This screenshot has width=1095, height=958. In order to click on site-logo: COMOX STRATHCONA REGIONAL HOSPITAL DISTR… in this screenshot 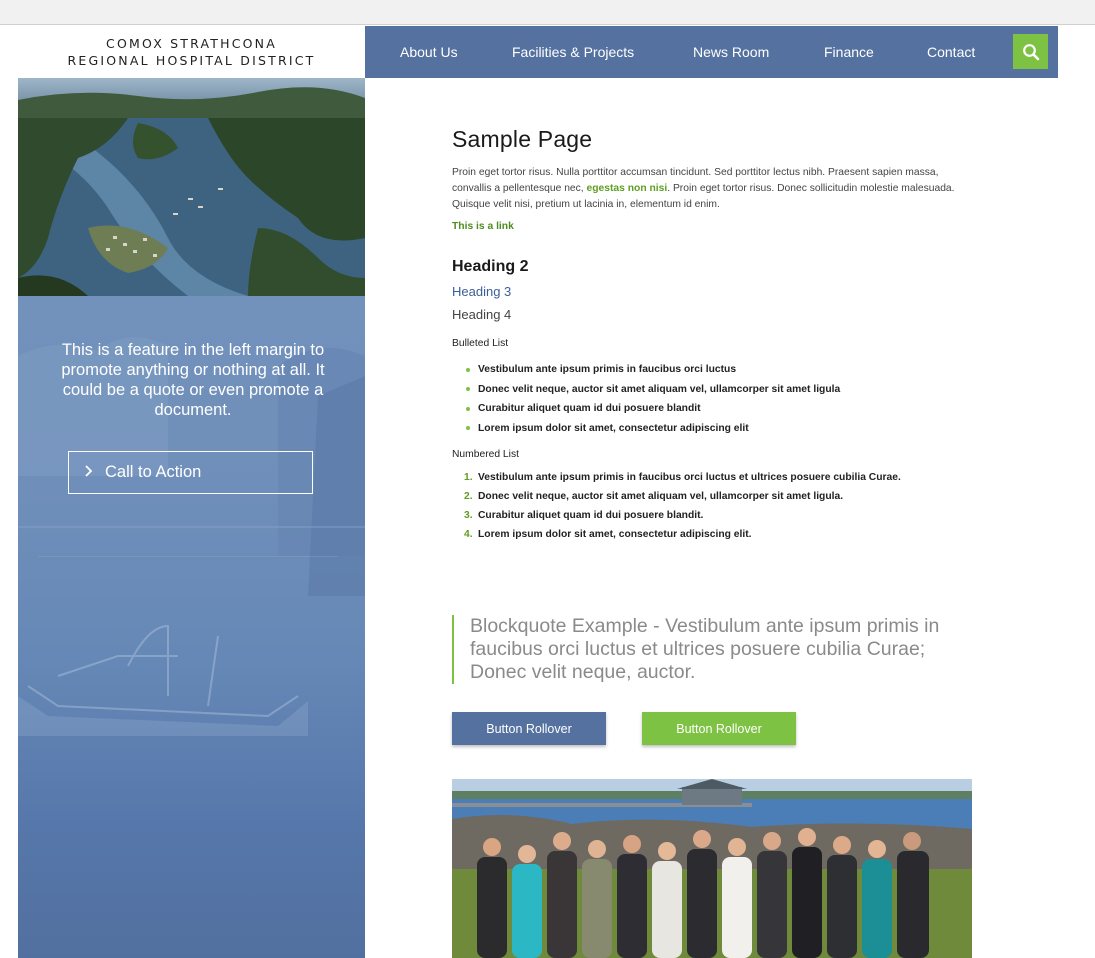, I will do `click(191, 52)`.